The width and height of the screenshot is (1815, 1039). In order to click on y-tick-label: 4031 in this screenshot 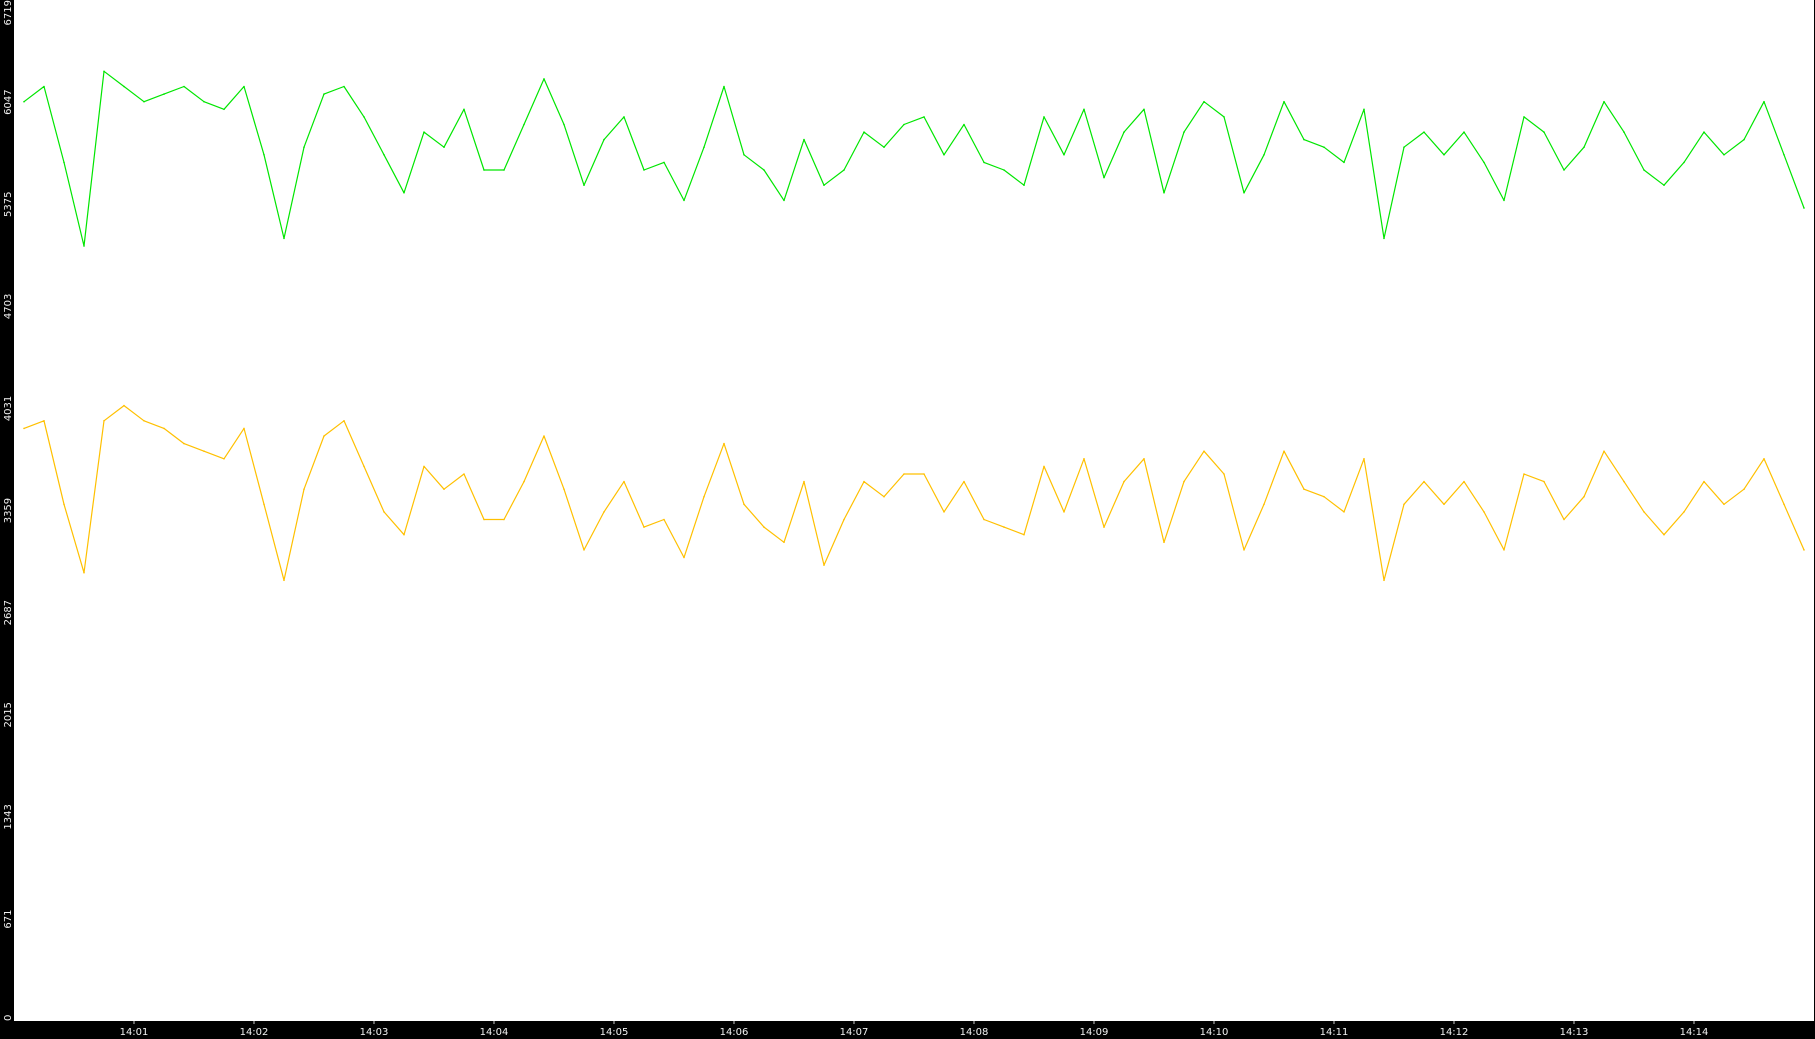, I will do `click(8, 408)`.